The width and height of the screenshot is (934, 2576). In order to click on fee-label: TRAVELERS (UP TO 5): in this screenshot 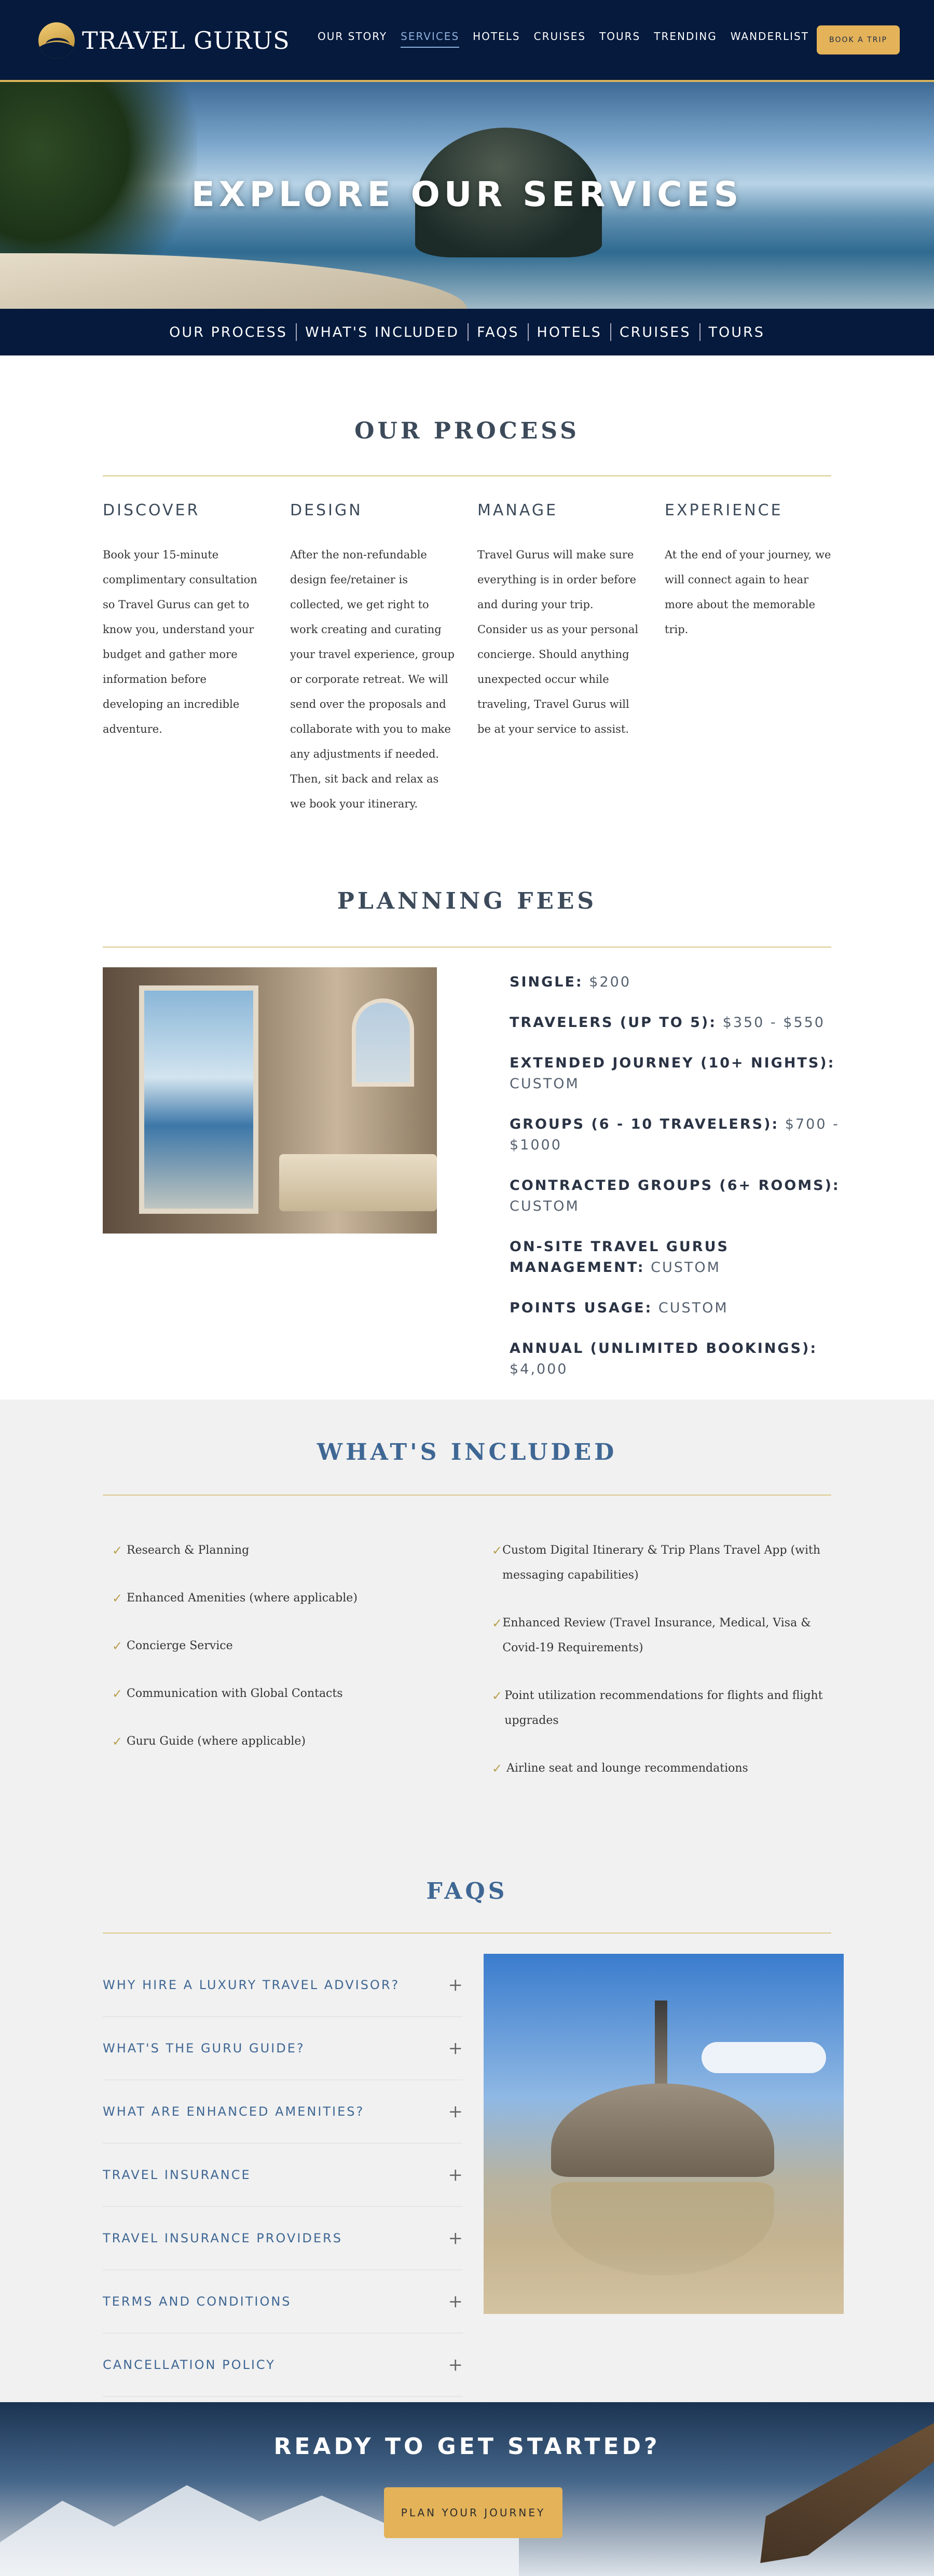, I will do `click(613, 1023)`.